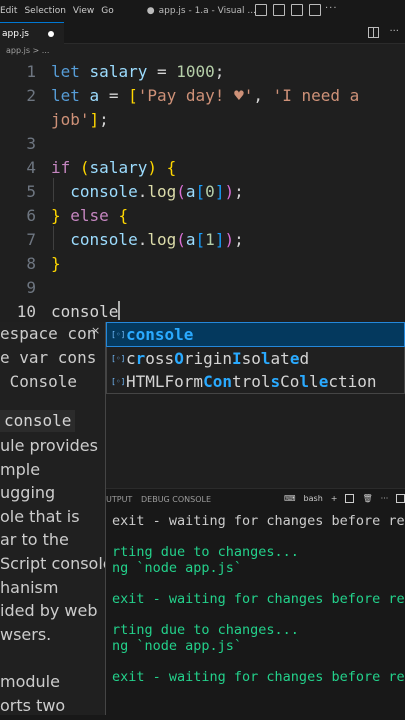 This screenshot has width=405, height=720. What do you see at coordinates (31, 287) in the screenshot?
I see `line-number: 9` at bounding box center [31, 287].